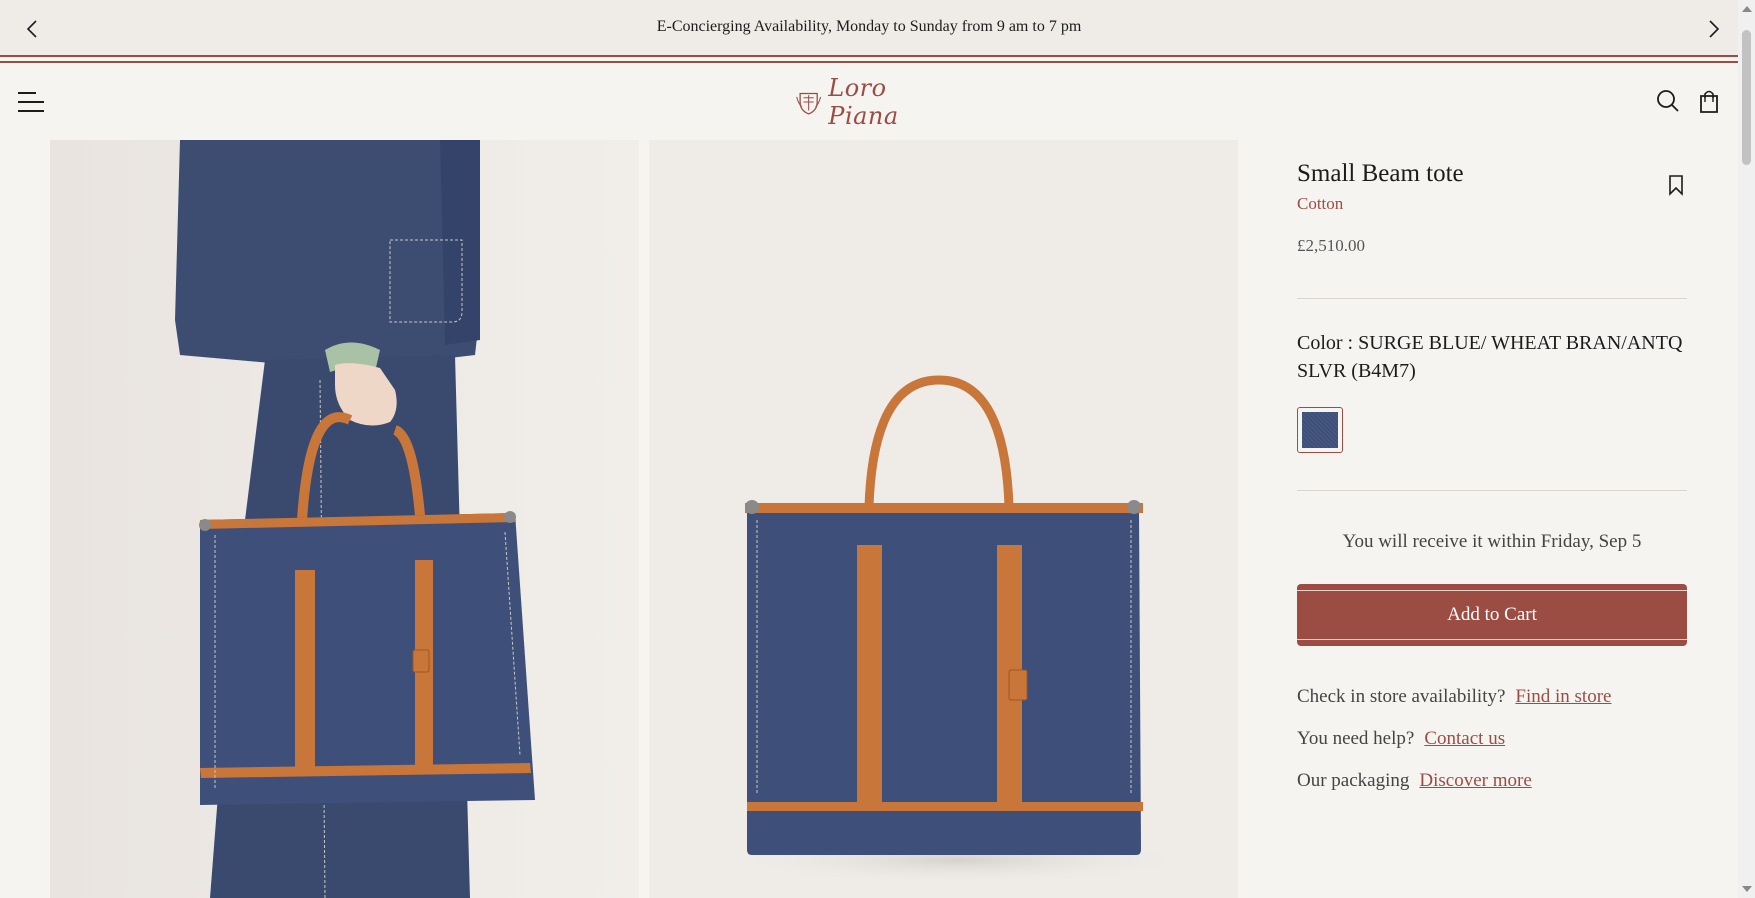 Image resolution: width=1755 pixels, height=898 pixels. I want to click on product-price: £2,510.00, so click(1331, 245).